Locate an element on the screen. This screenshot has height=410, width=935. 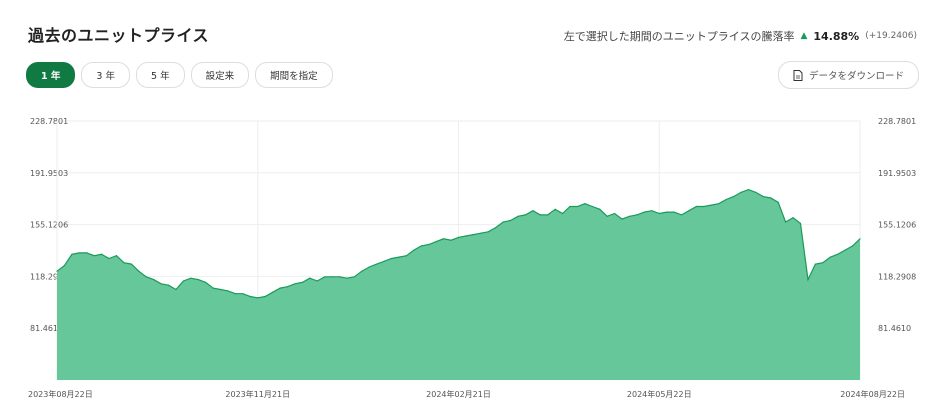
y-tick-label-left: 191.9503 is located at coordinates (49, 173).